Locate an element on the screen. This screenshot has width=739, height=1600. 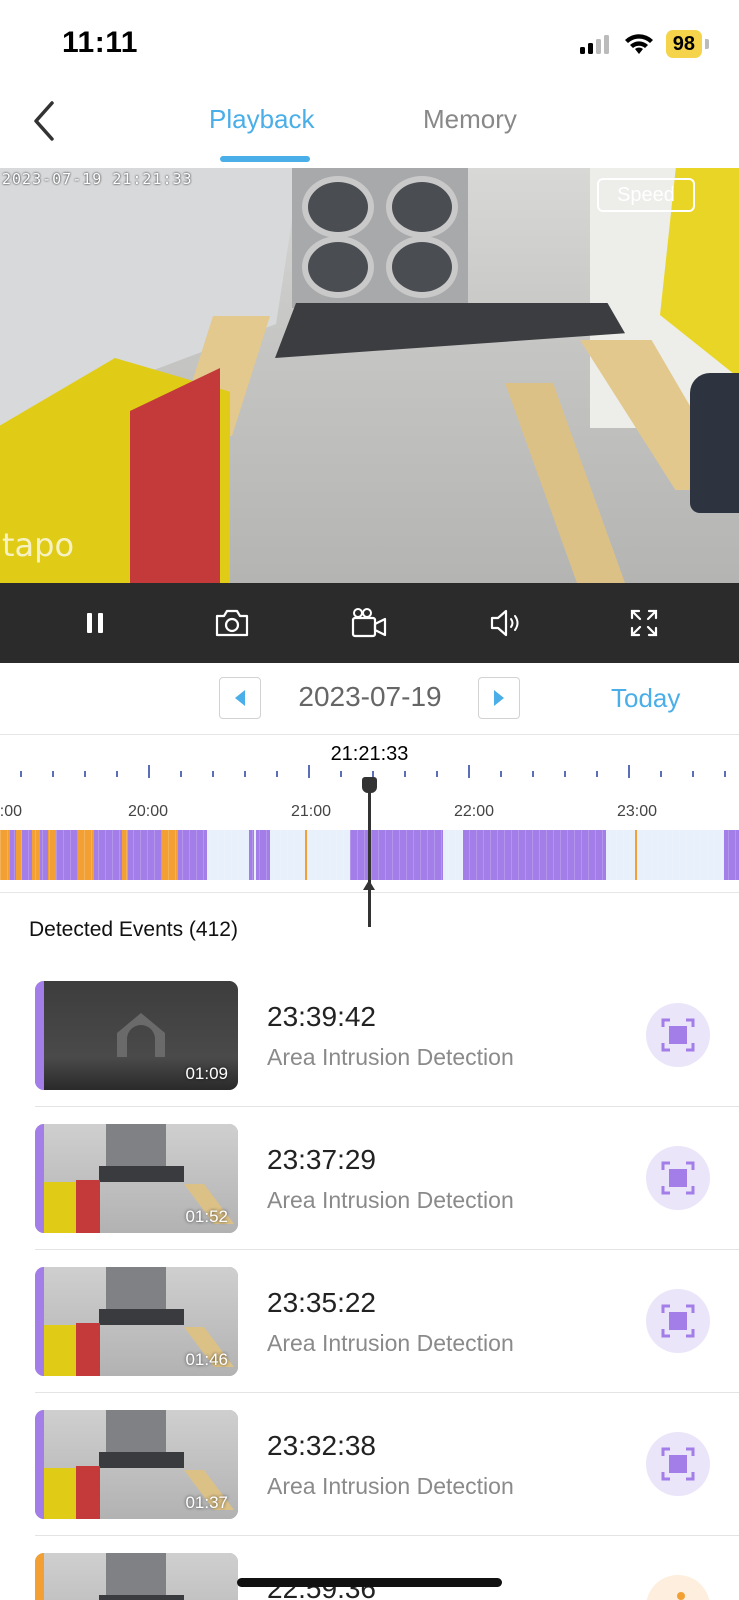
tab-playback: Playback is located at coordinates (262, 119).